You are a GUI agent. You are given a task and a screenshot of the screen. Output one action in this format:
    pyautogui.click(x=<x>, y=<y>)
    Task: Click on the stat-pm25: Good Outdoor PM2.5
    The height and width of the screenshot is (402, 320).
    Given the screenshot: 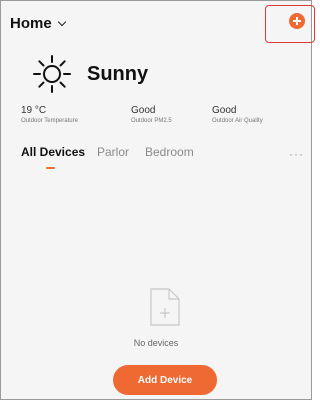 What is the action you would take?
    pyautogui.click(x=151, y=115)
    